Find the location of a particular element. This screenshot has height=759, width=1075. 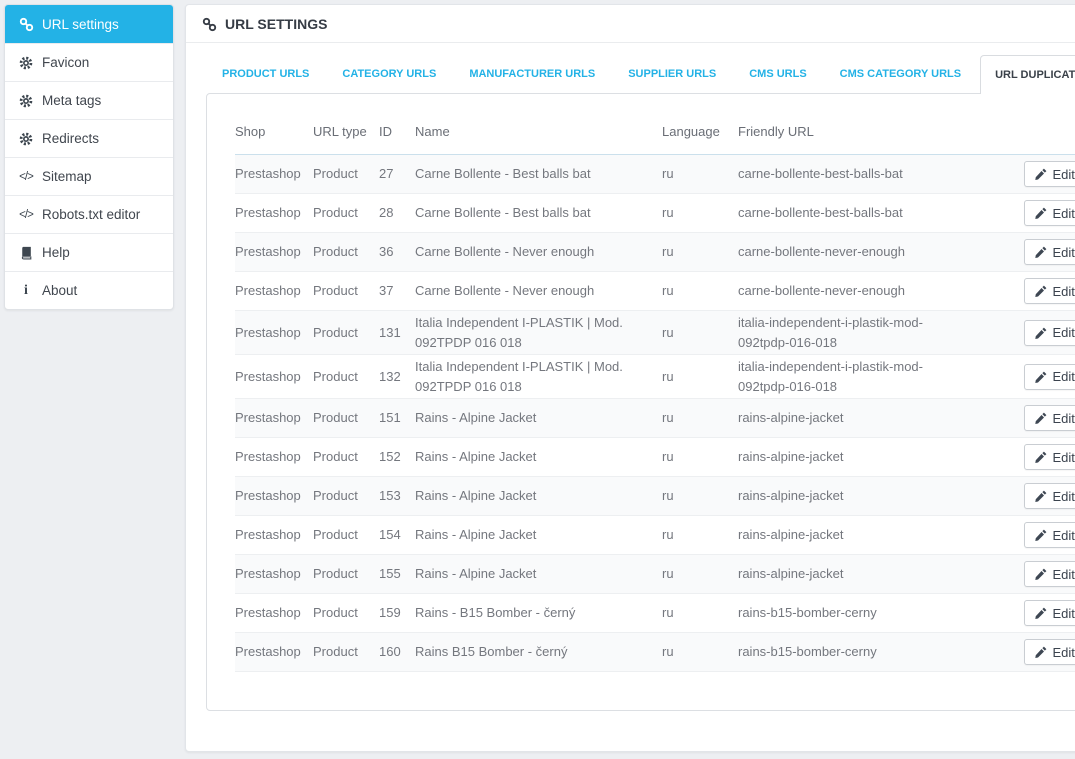

sidebar-item: URL settings is located at coordinates (89, 24).